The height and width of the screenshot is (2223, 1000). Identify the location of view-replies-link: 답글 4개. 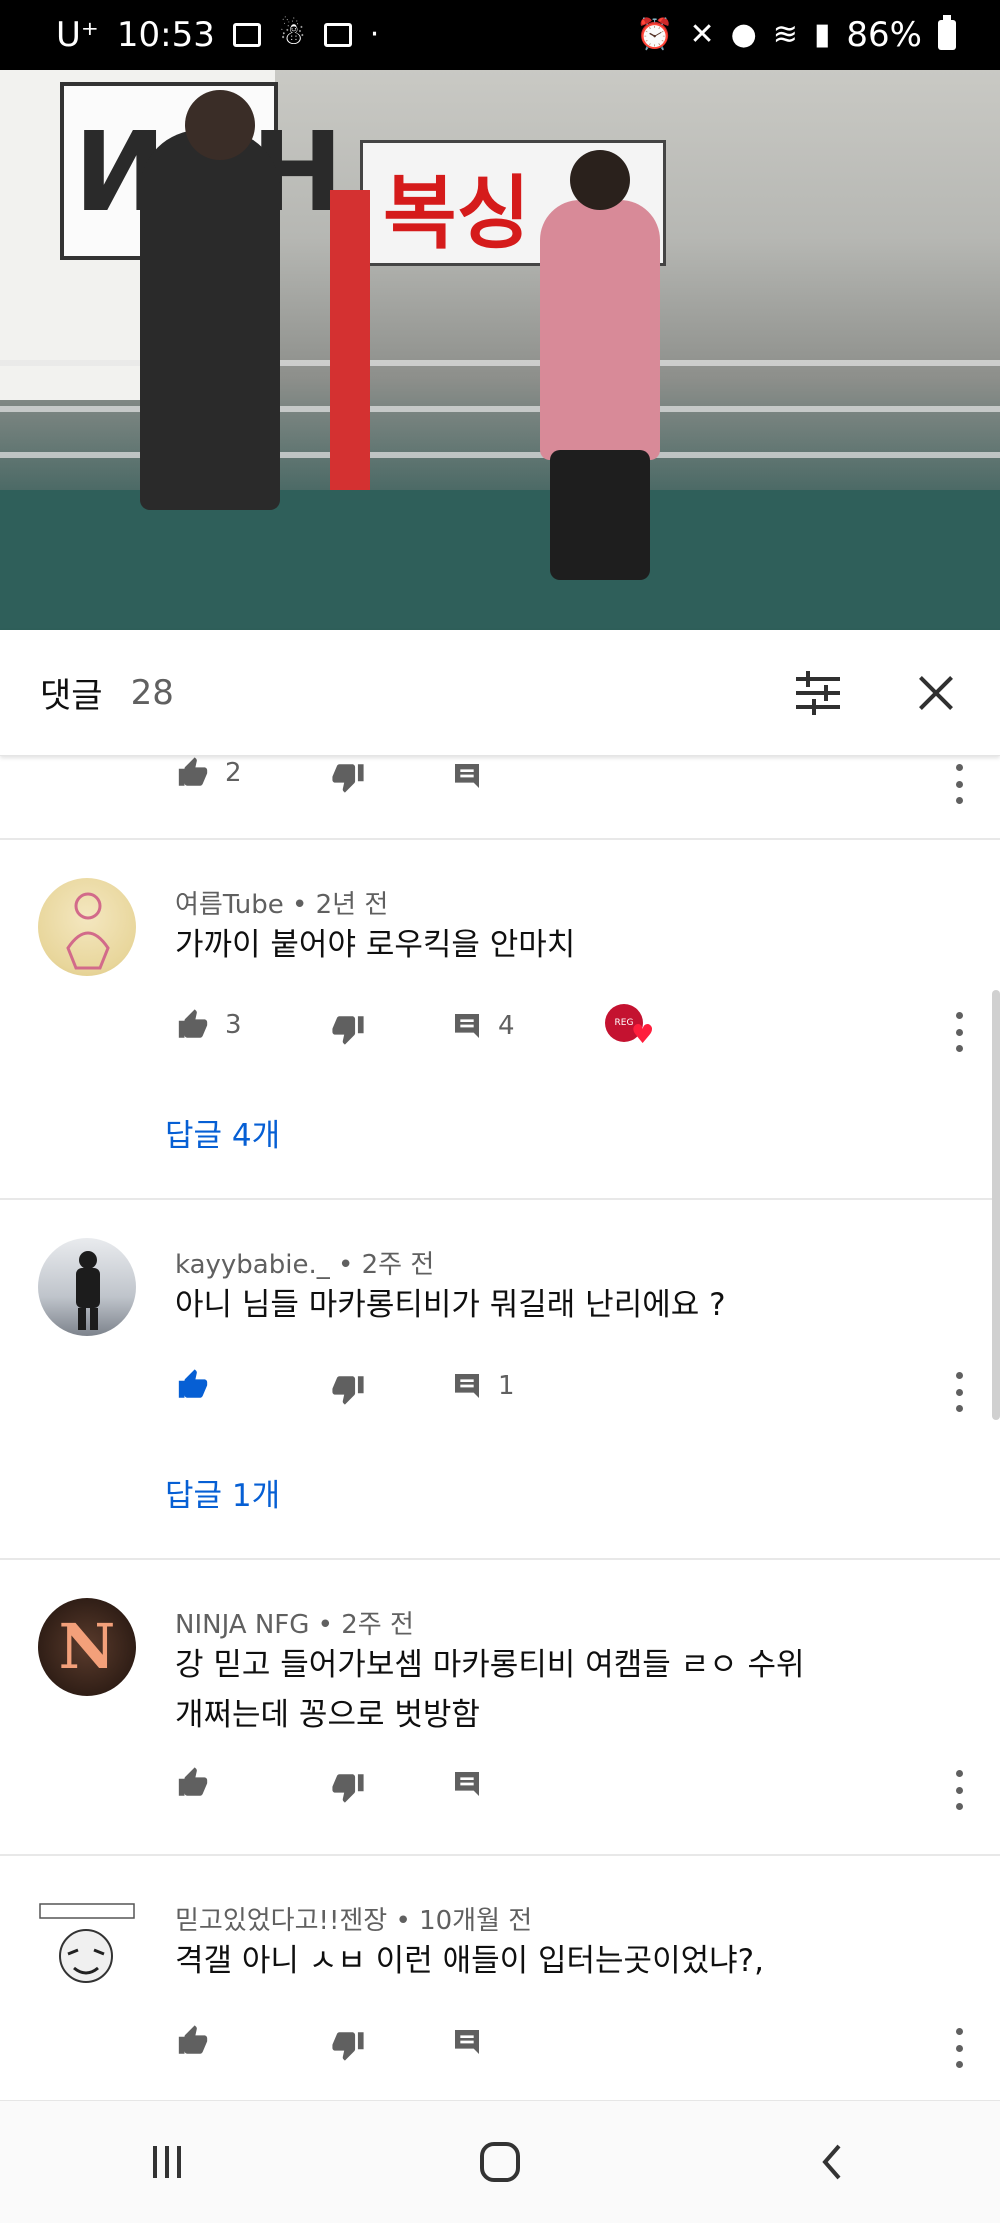
(222, 1132).